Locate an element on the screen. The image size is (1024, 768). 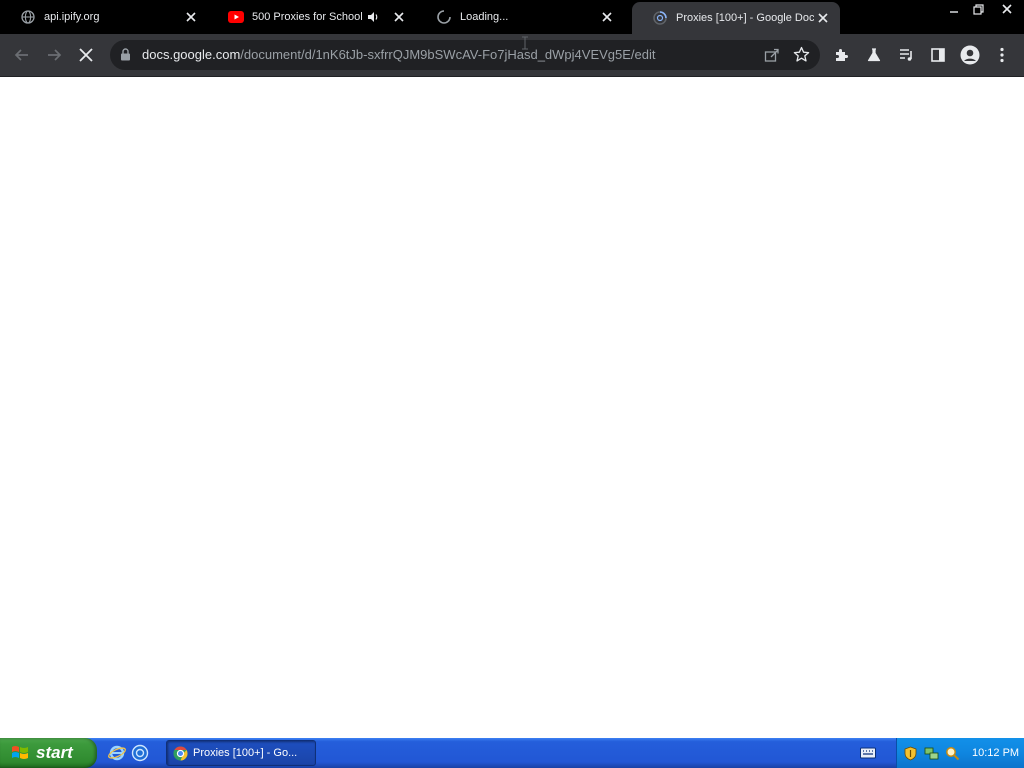
lock-icon is located at coordinates (125, 57).